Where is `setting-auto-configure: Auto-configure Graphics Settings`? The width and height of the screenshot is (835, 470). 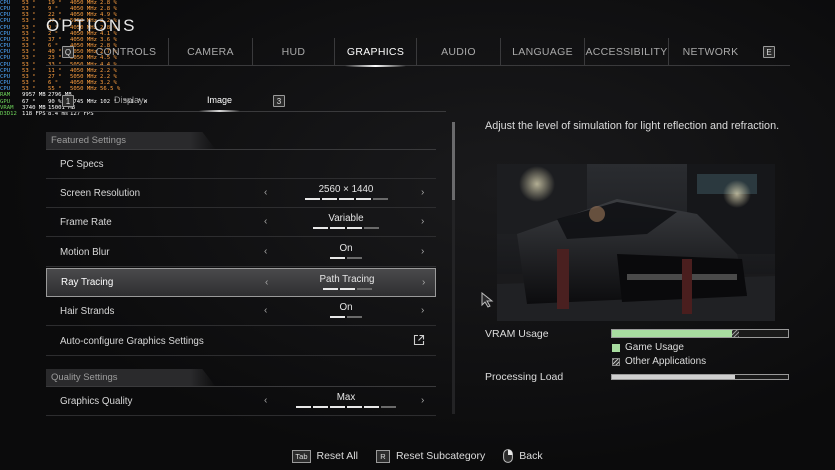
setting-auto-configure: Auto-configure Graphics Settings is located at coordinates (241, 341).